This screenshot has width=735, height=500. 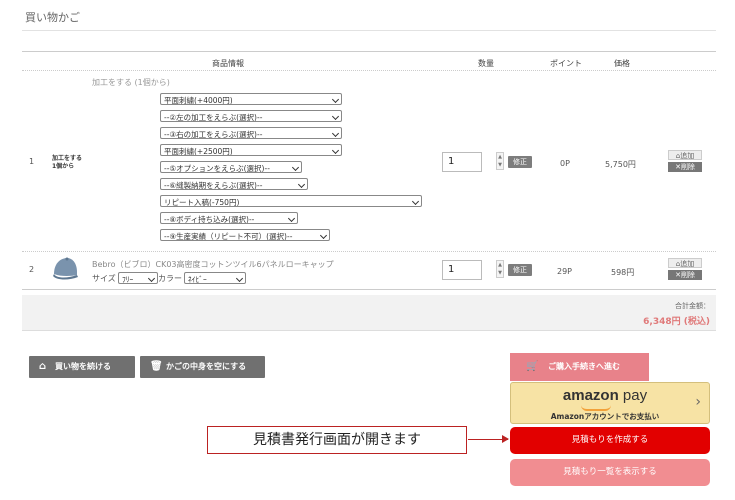 I want to click on amazon-logo-text: amazon, so click(x=590, y=395).